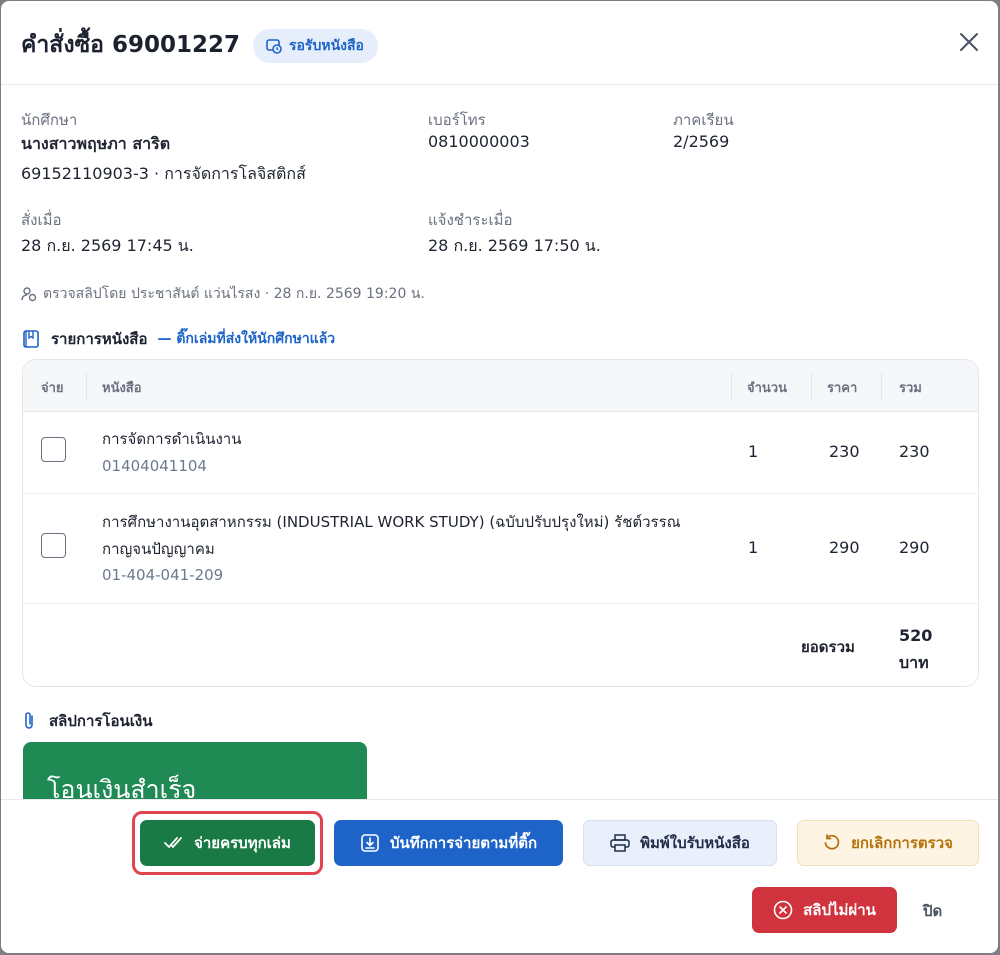 Image resolution: width=1000 pixels, height=955 pixels. I want to click on slip-section-title: สลิปการโอนเงิน, so click(86, 721).